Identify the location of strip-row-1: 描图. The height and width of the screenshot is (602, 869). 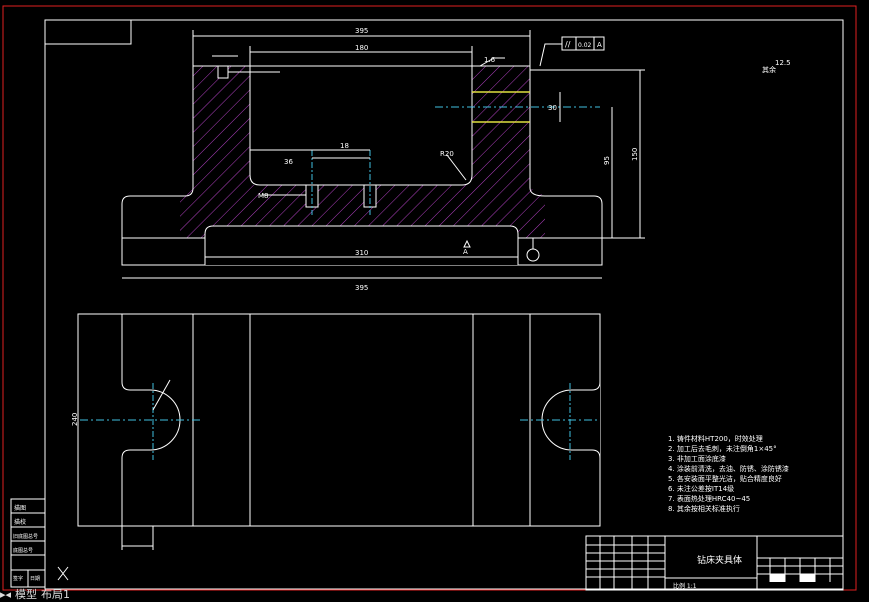
(20, 508).